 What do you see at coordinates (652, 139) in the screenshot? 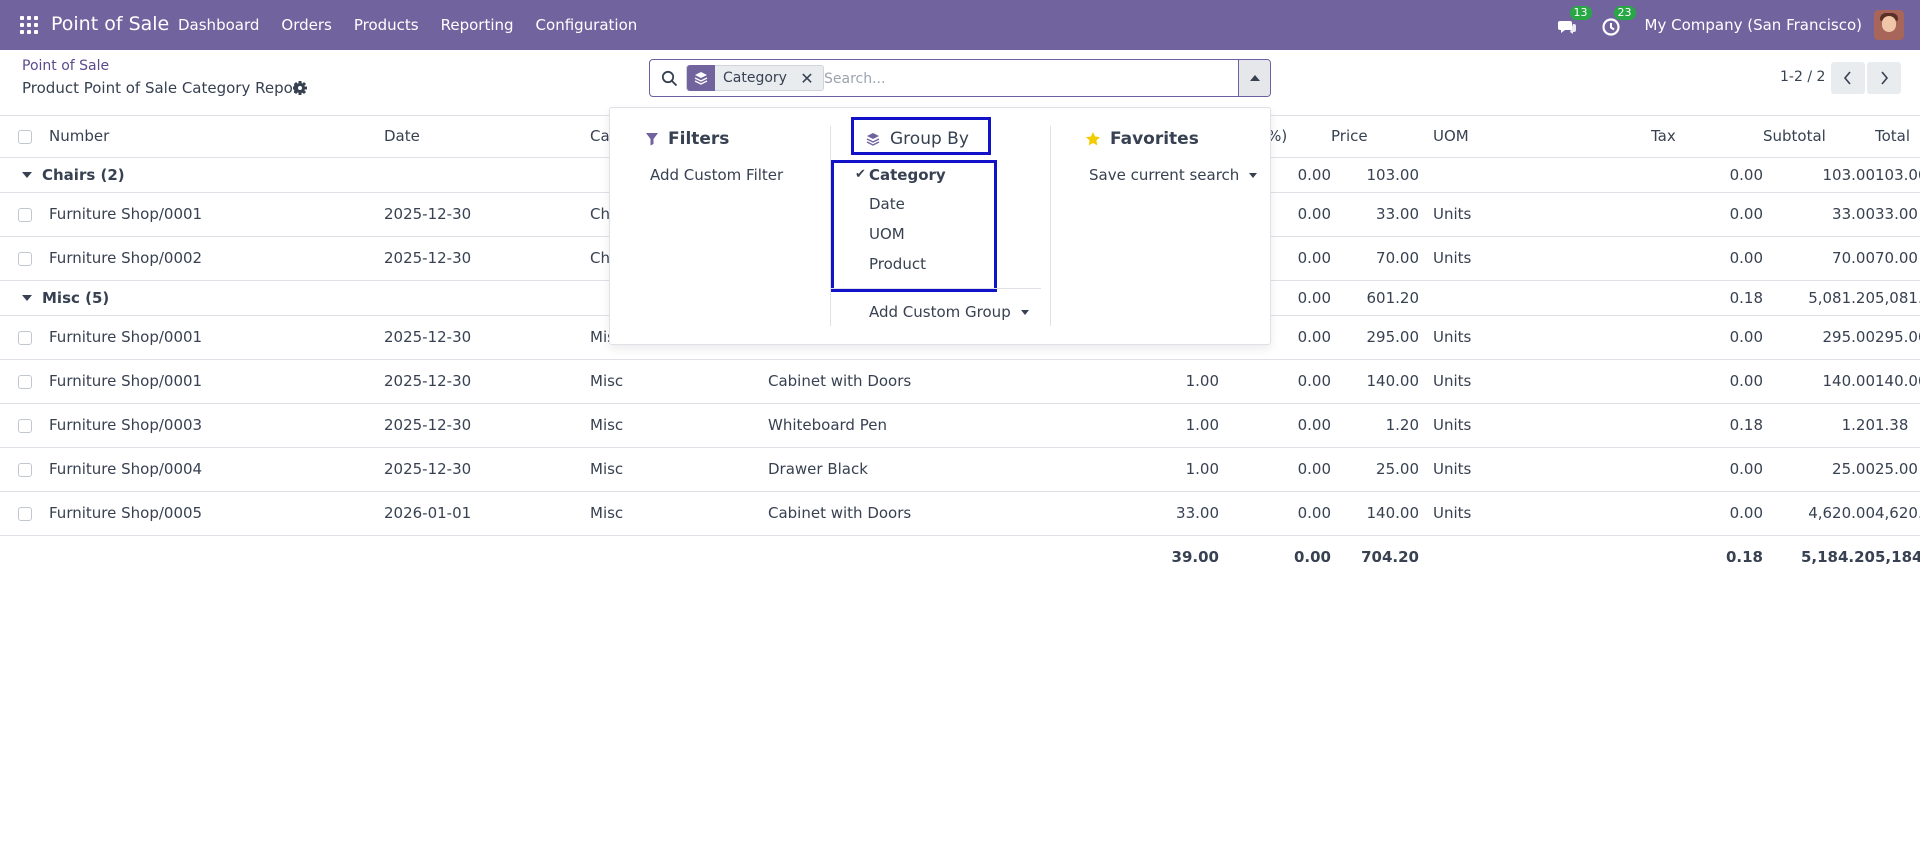
I see `filter-icon` at bounding box center [652, 139].